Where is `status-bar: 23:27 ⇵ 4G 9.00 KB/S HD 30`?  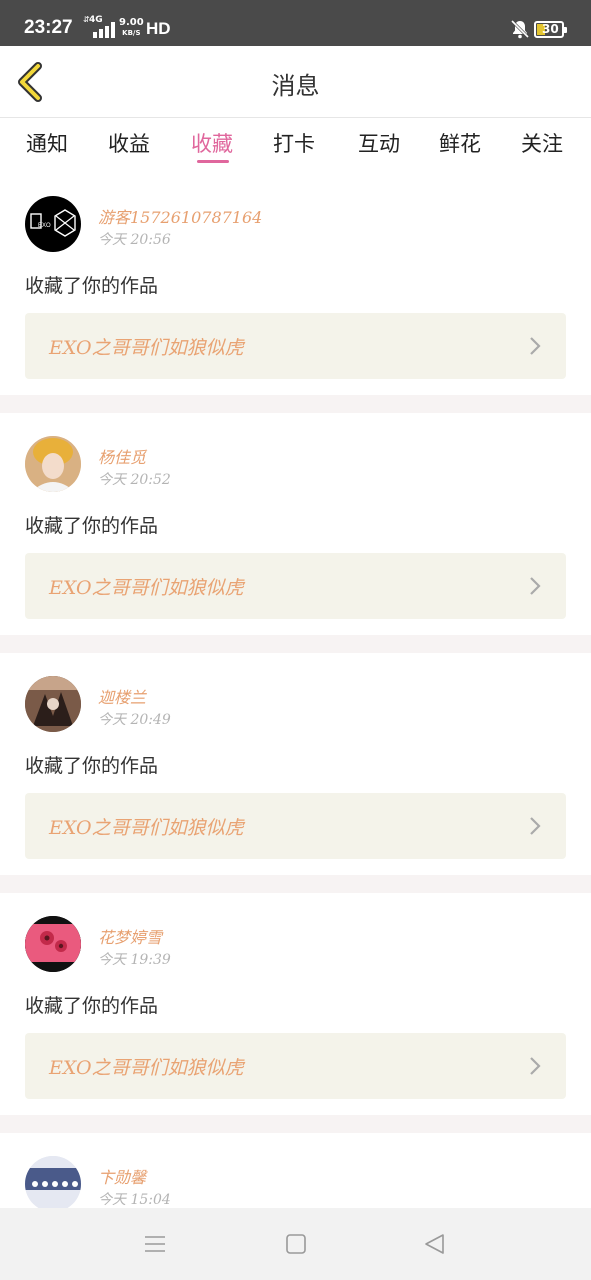
status-bar: 23:27 ⇵ 4G 9.00 KB/S HD 30 is located at coordinates (295, 23).